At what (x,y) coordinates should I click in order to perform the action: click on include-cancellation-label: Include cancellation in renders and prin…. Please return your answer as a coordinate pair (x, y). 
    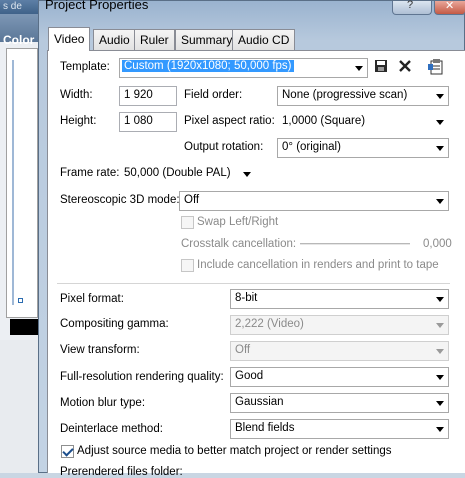
    Looking at the image, I should click on (318, 265).